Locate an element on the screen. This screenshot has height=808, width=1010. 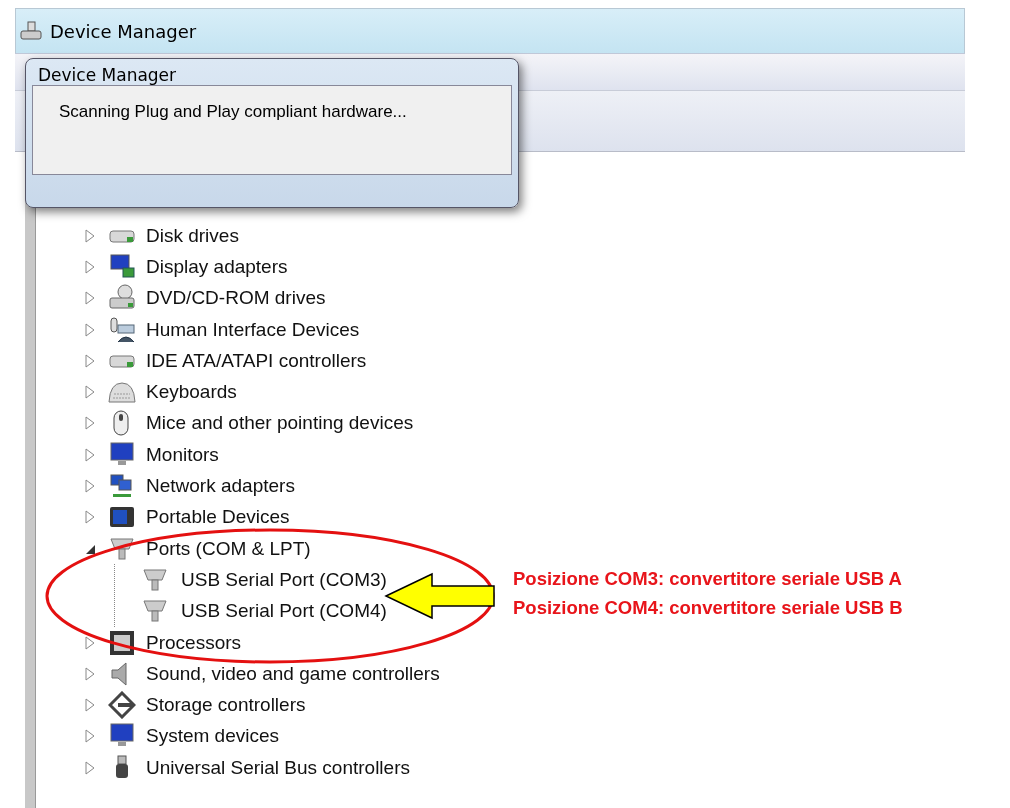
tree-item: DVD/CD-ROM drives is located at coordinates (236, 298).